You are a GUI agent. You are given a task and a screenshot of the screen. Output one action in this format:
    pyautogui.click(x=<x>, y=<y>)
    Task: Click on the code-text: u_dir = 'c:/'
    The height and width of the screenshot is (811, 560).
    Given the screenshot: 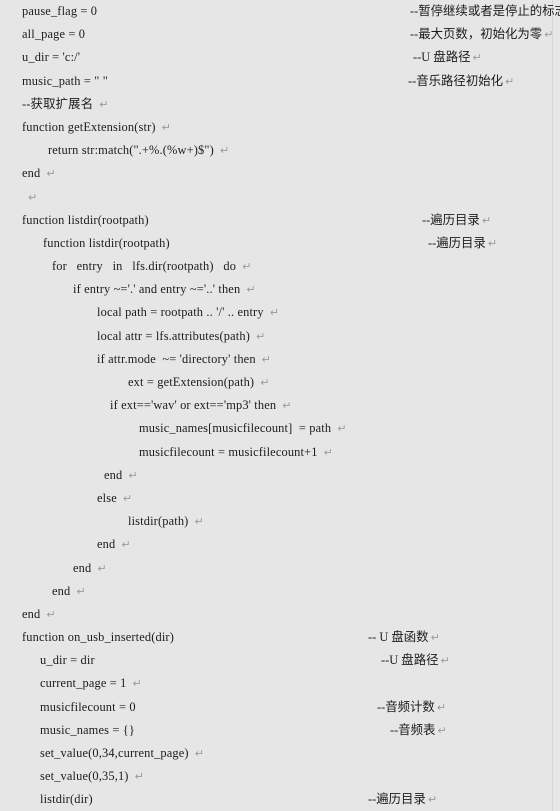 What is the action you would take?
    pyautogui.click(x=51, y=57)
    